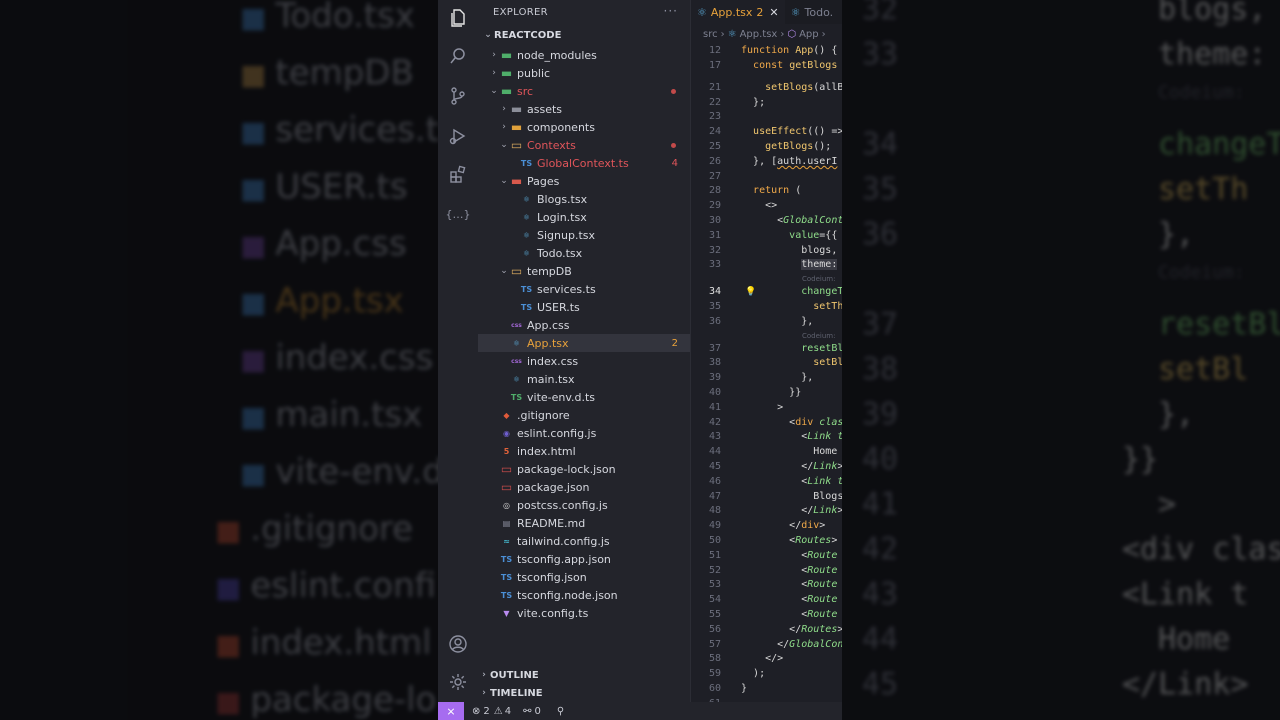 Image resolution: width=1280 pixels, height=720 pixels. Describe the element at coordinates (766, 132) in the screenshot. I see `code-line: 24 useEffect(() =>` at that location.